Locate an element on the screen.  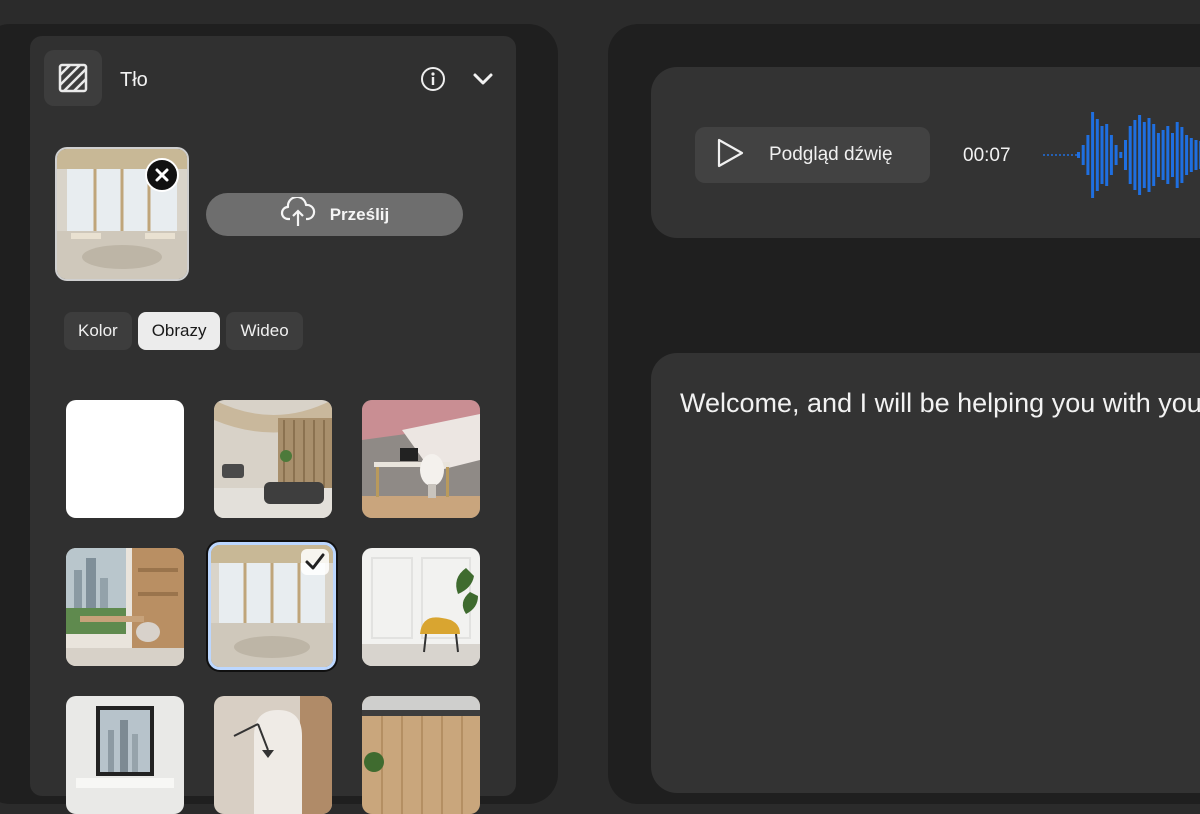
audio-time: 00:07 is located at coordinates (987, 155).